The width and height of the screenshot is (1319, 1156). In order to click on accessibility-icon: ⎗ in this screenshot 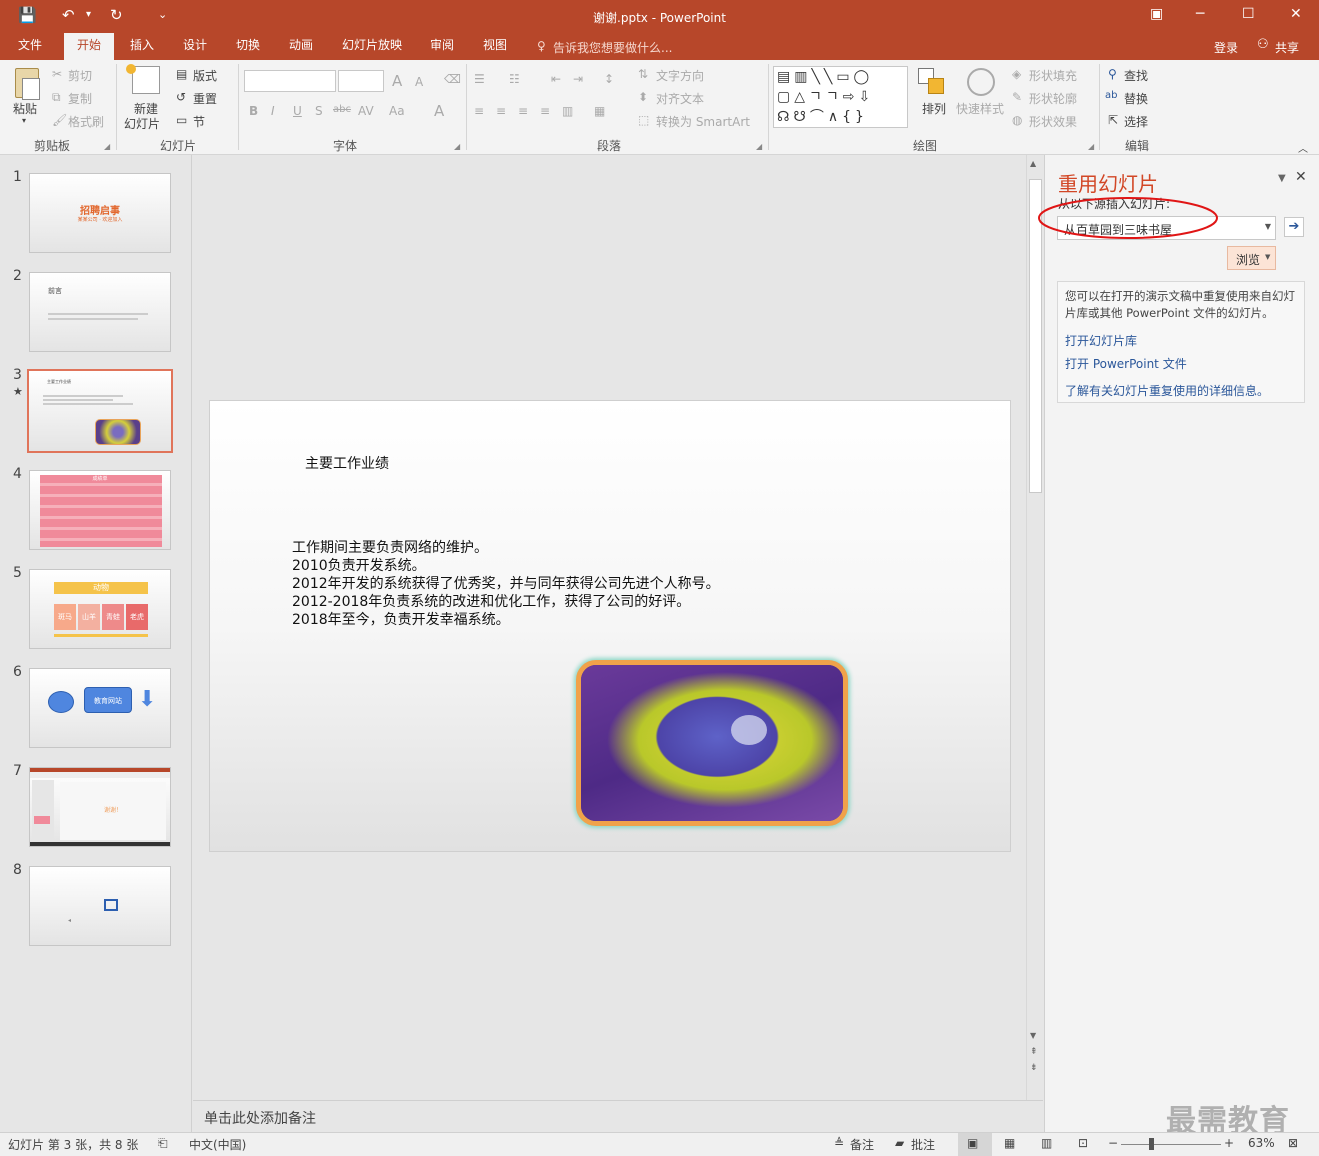, I will do `click(163, 1143)`.